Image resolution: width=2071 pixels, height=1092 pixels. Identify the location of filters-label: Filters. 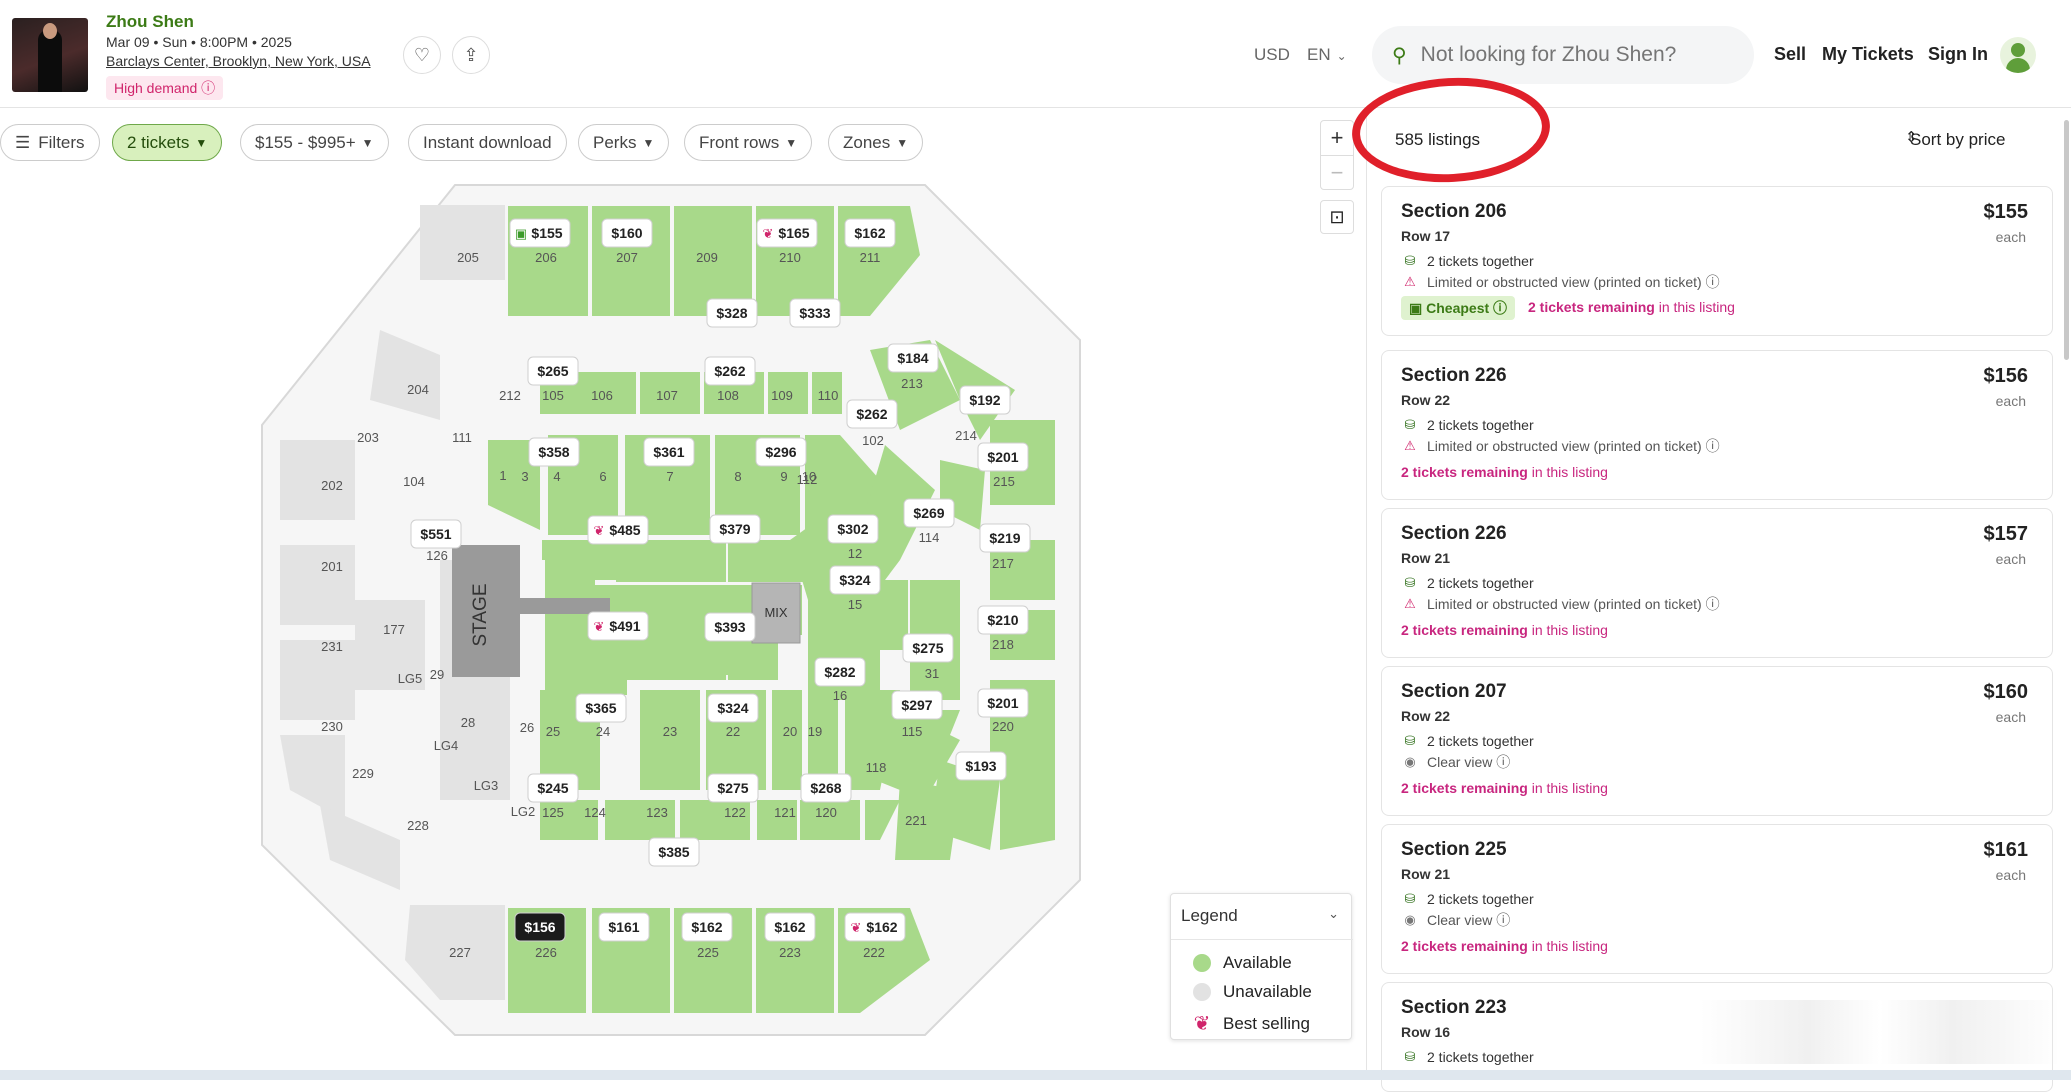
(61, 142).